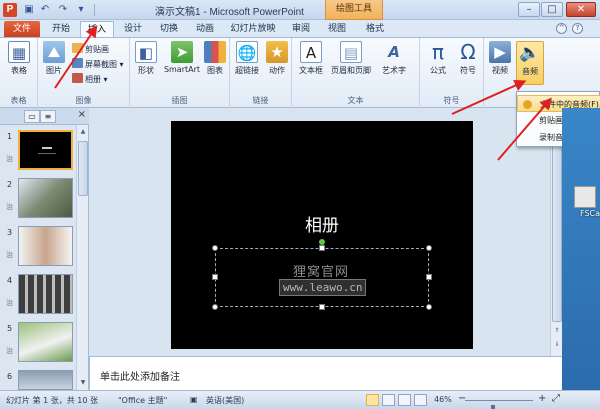  I want to click on outline-tab: ≡, so click(48, 116).